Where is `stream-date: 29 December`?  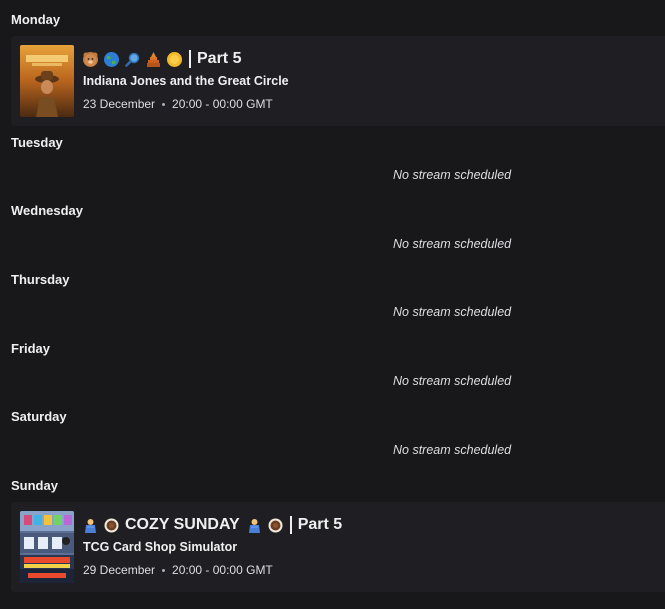 stream-date: 29 December is located at coordinates (119, 570).